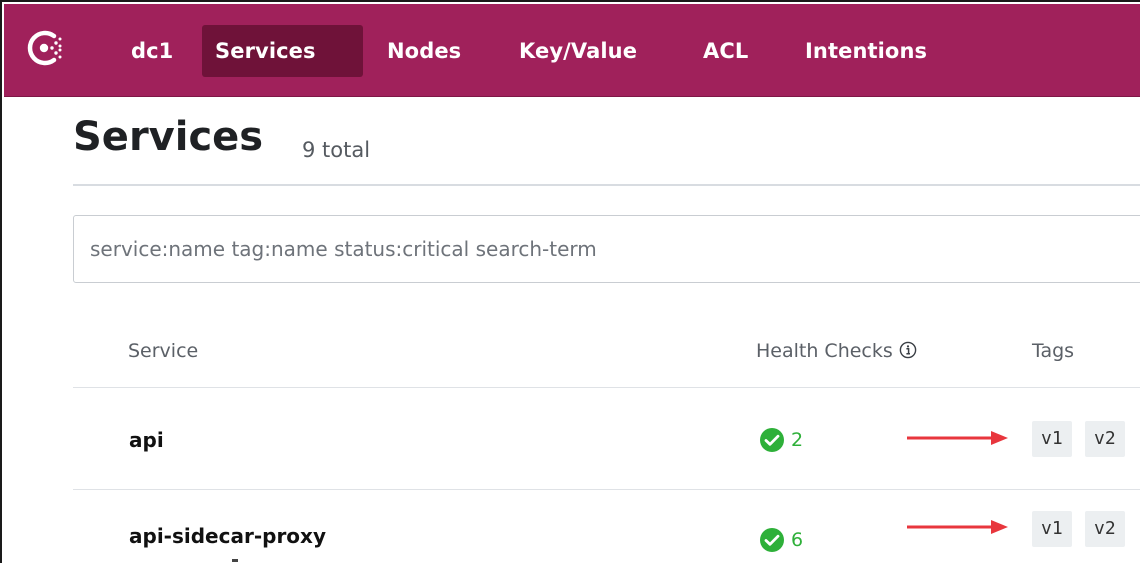 Image resolution: width=1140 pixels, height=563 pixels. Describe the element at coordinates (824, 351) in the screenshot. I see `health-checks-label: Health Checks` at that location.